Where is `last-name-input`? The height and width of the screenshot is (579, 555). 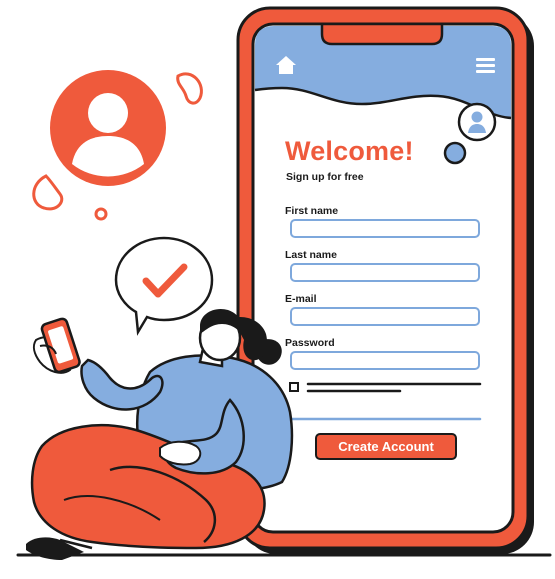
last-name-input is located at coordinates (385, 272).